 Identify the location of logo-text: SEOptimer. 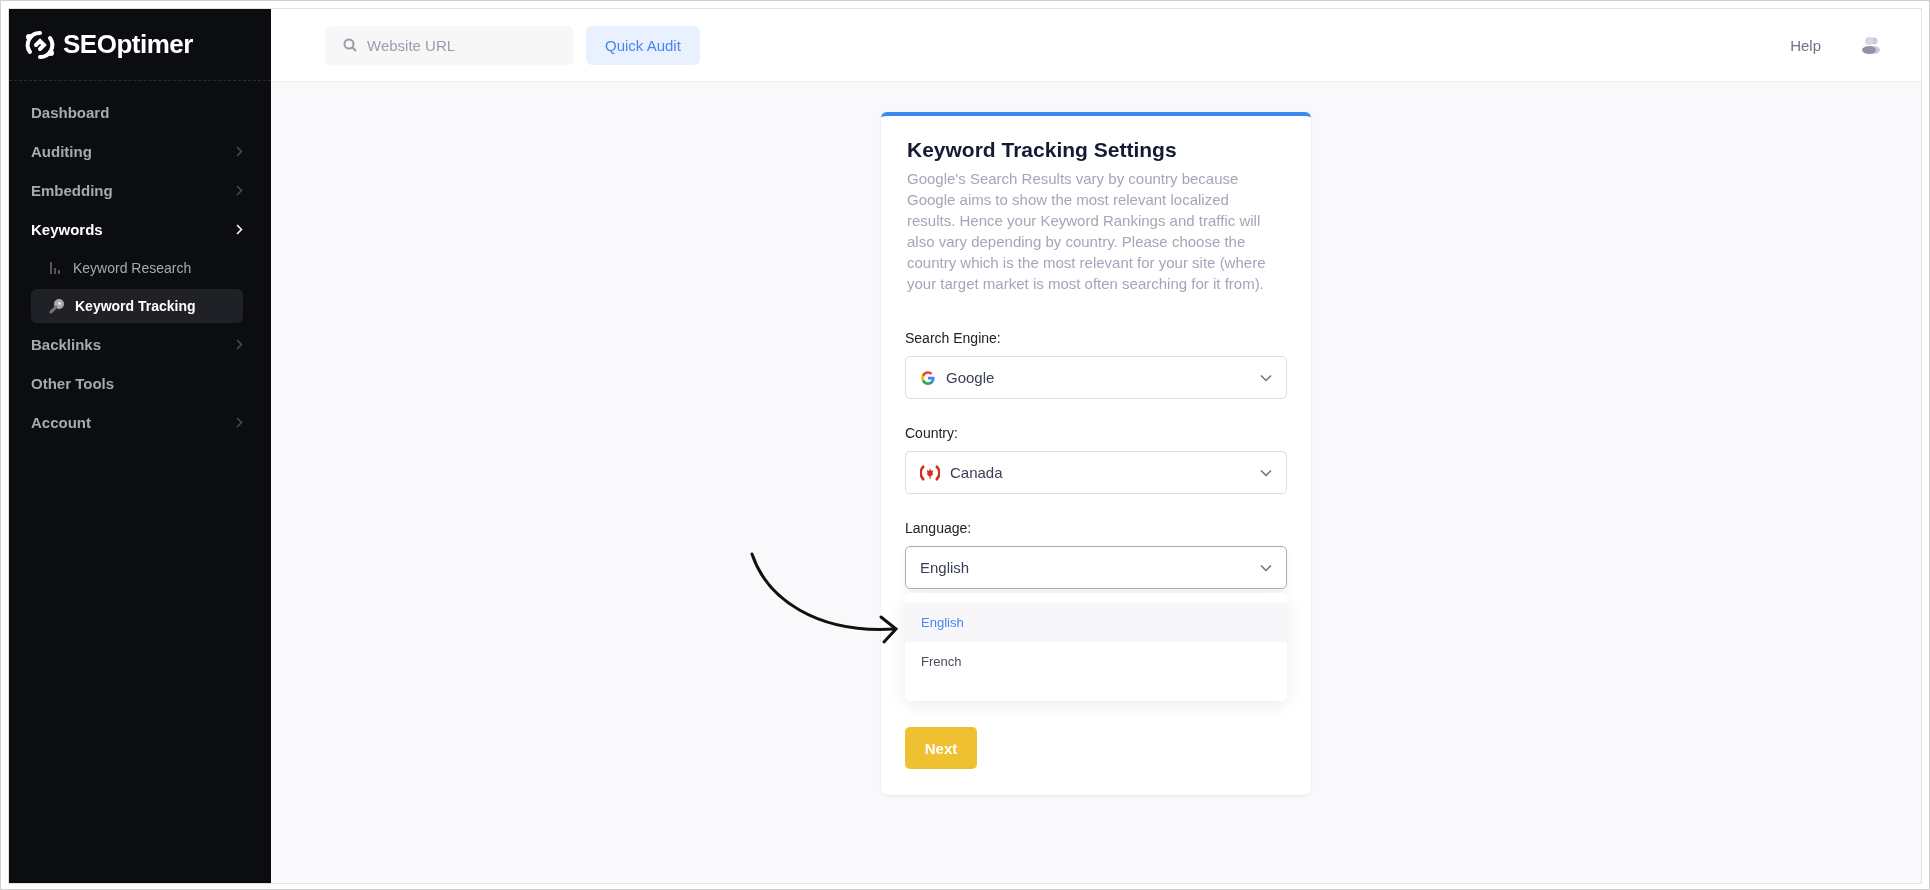
(128, 44).